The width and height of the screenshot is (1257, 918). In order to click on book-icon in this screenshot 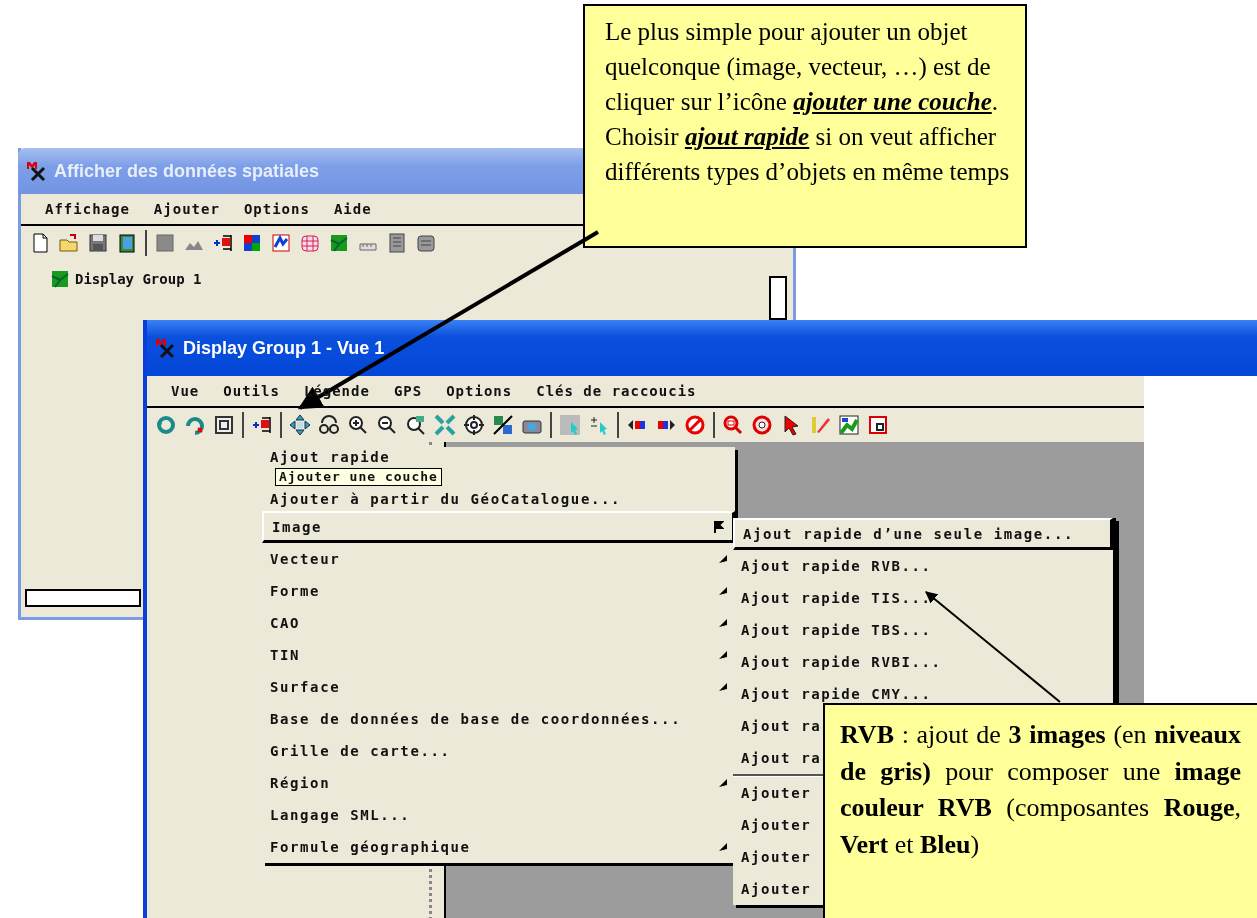, I will do `click(127, 243)`.